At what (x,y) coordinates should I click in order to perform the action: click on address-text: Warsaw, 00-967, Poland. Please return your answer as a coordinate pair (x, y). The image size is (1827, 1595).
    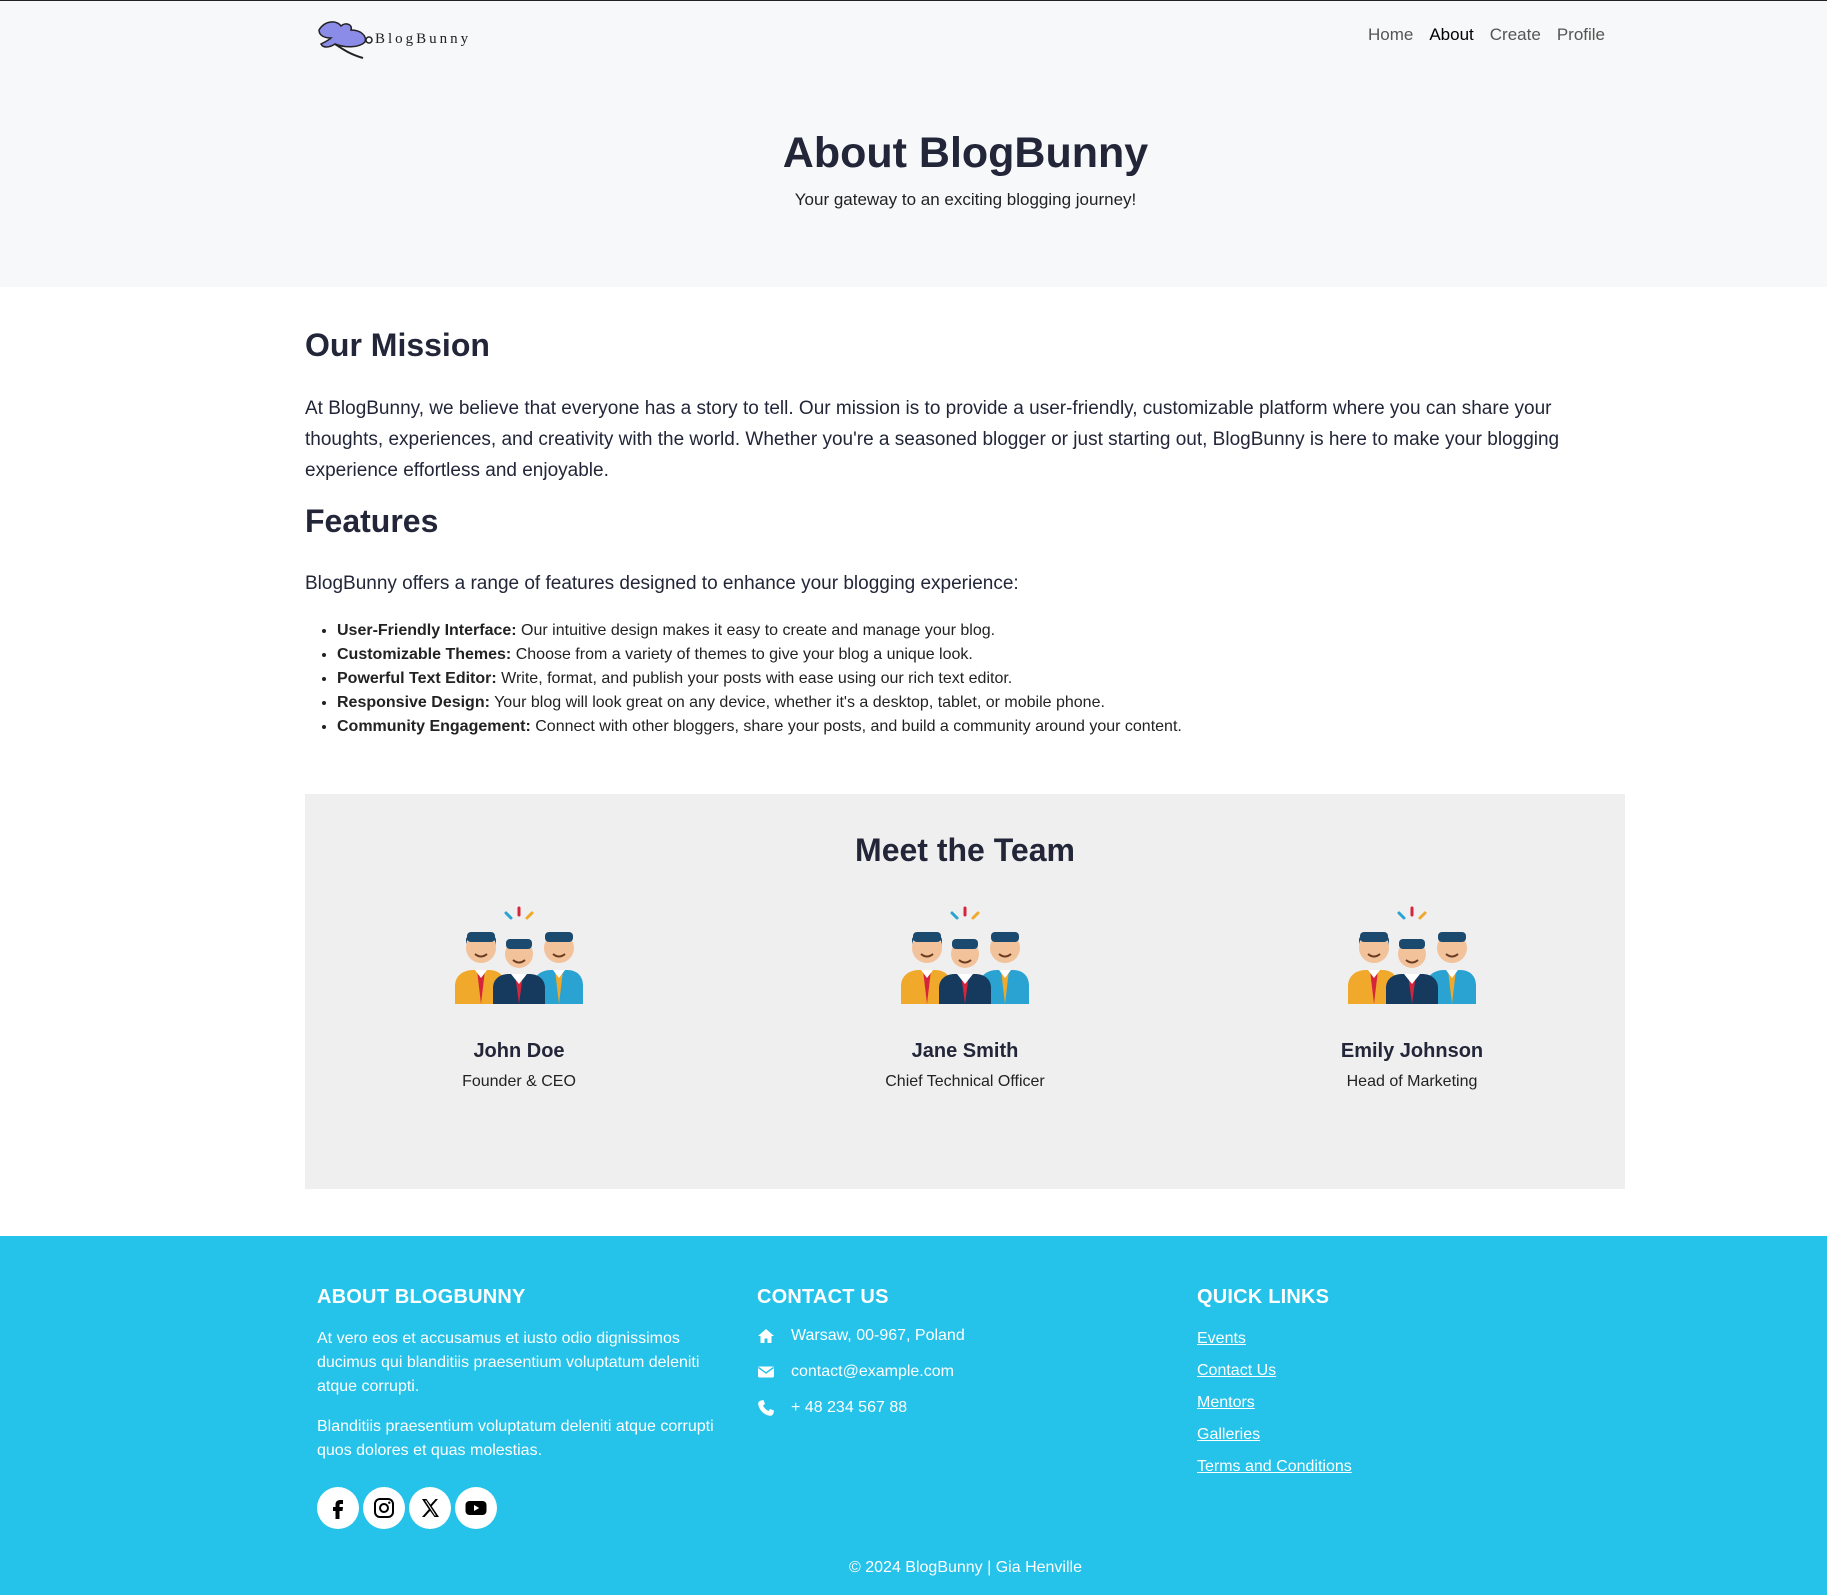
    Looking at the image, I should click on (878, 1335).